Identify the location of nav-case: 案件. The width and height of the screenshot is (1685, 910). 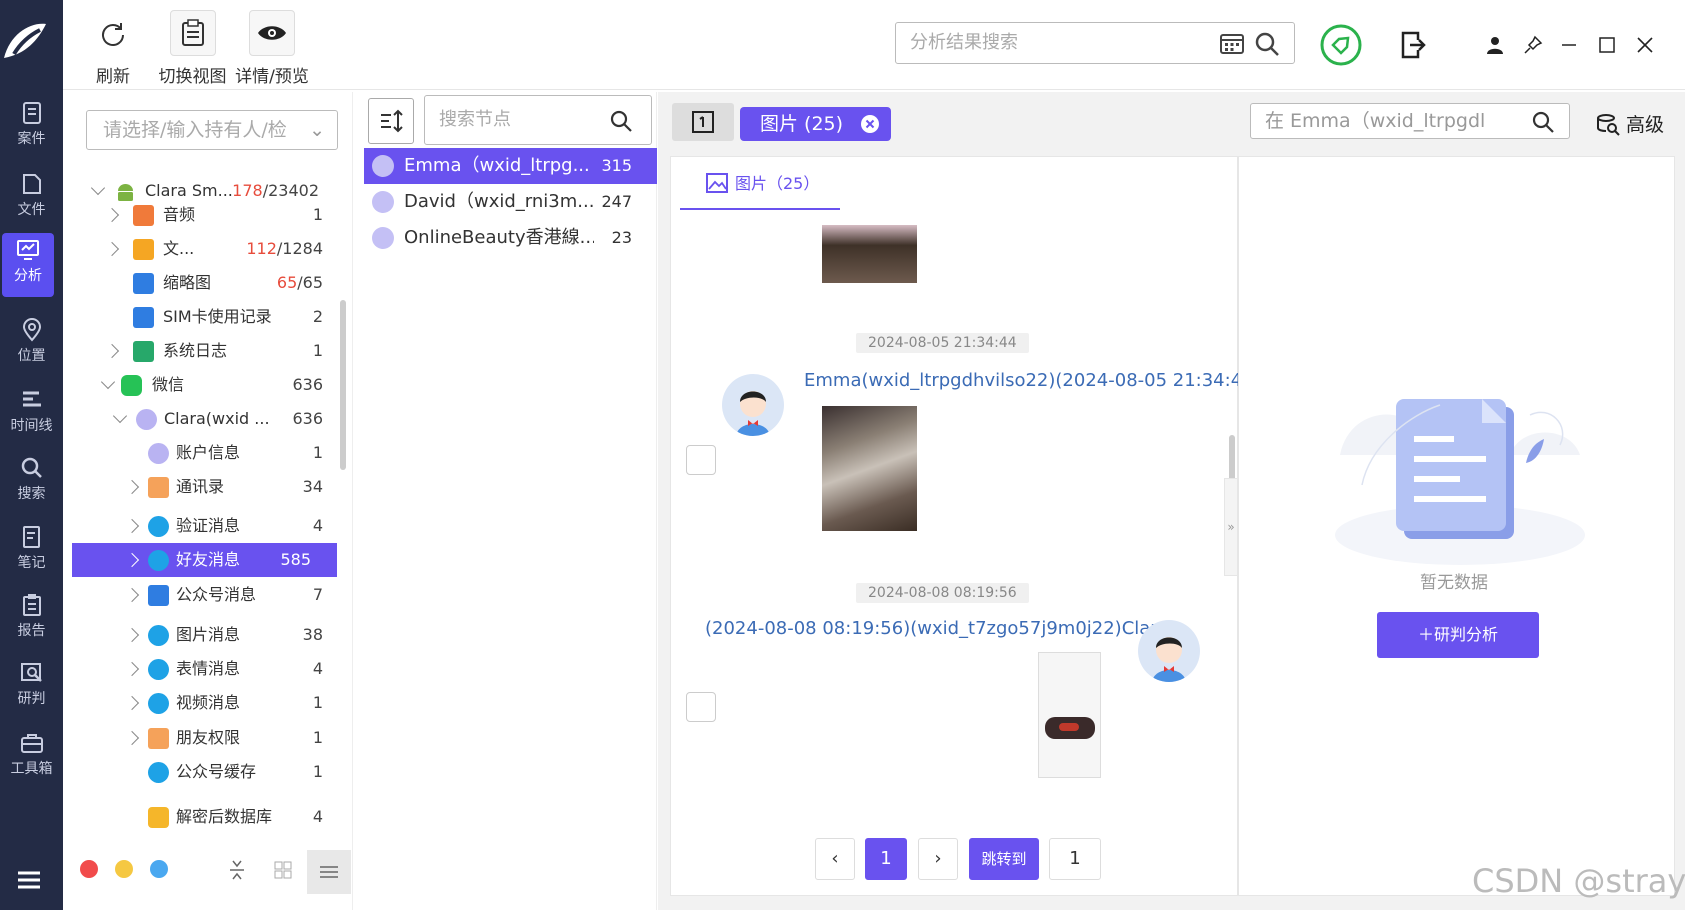
(31, 127).